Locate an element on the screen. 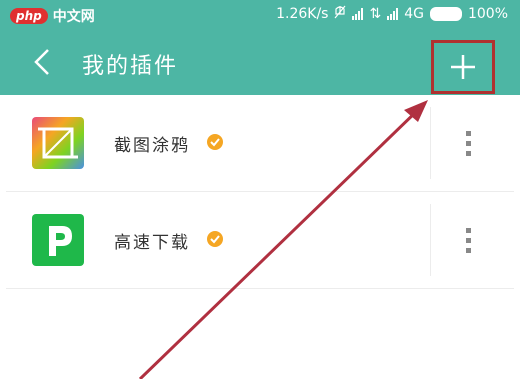 Image resolution: width=520 pixels, height=379 pixels. data-transfer-icon: ⇅ is located at coordinates (375, 14).